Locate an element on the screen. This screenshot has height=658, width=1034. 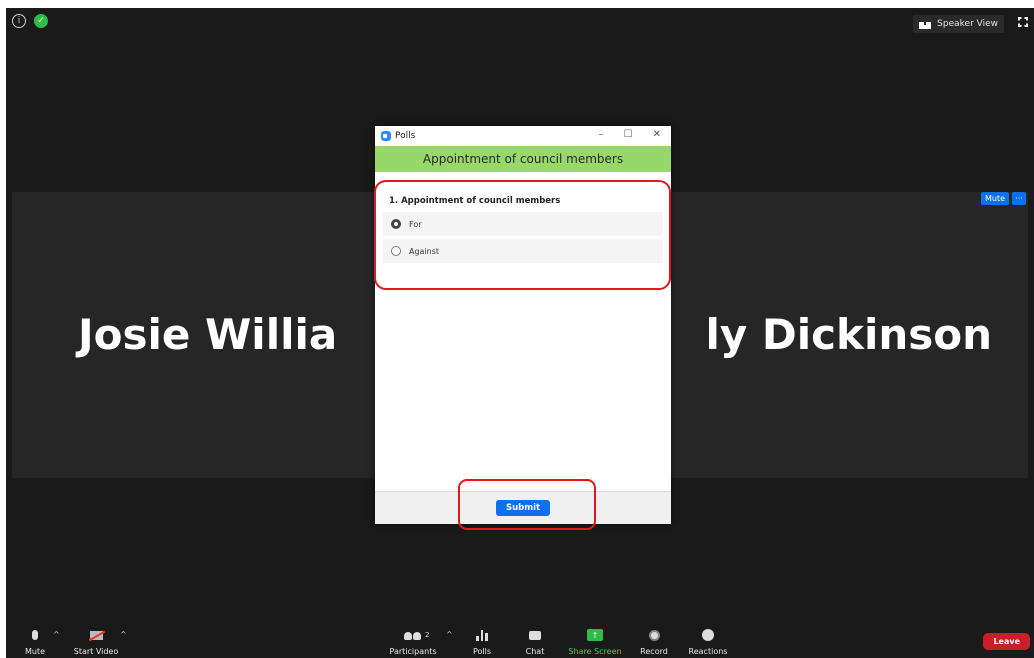
window-buttons: – ☐ ✕ is located at coordinates (630, 134).